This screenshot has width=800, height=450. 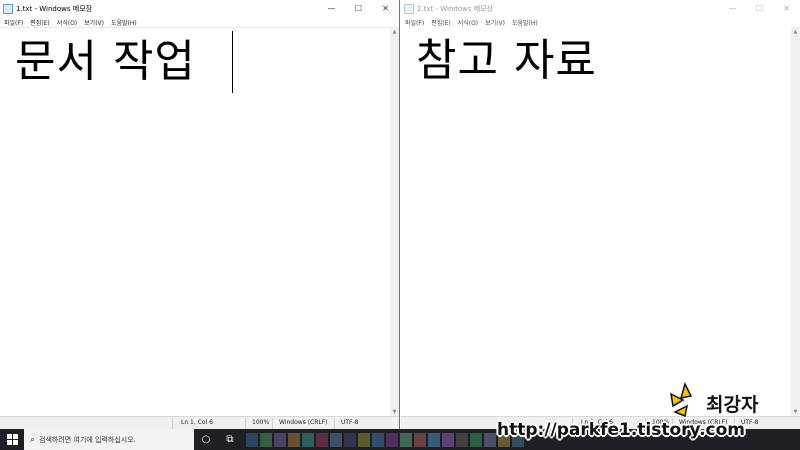 I want to click on windows-logo-icon, so click(x=12, y=439).